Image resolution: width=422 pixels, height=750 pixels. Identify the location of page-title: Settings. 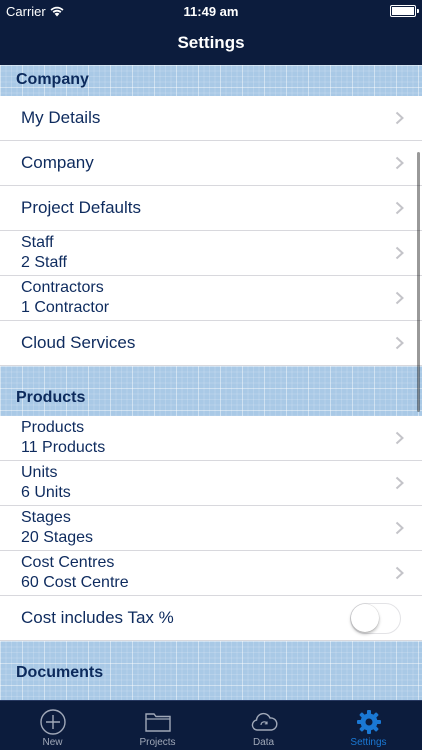
(211, 42).